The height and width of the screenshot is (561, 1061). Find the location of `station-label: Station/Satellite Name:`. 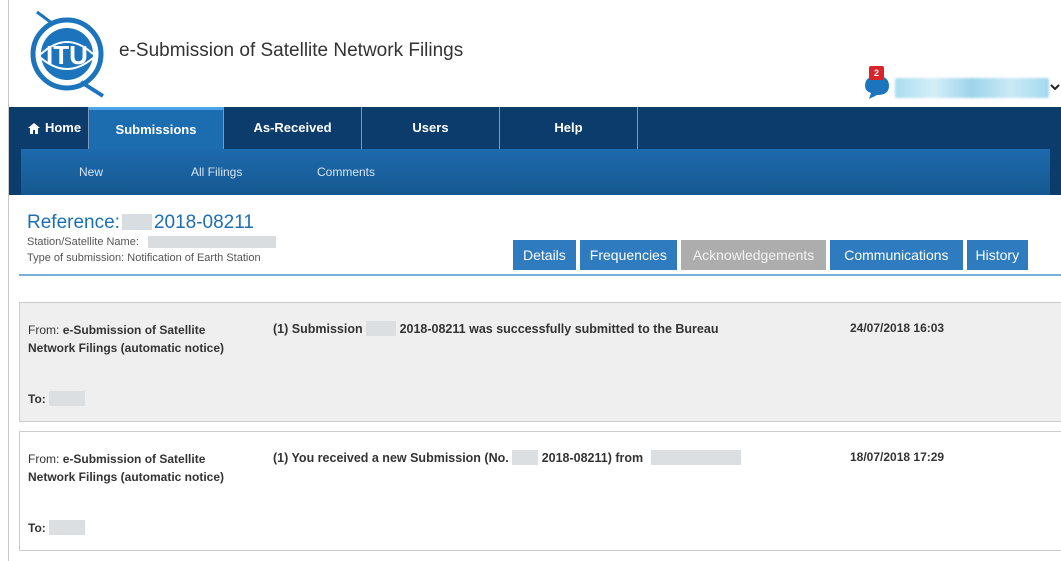

station-label: Station/Satellite Name: is located at coordinates (83, 242).